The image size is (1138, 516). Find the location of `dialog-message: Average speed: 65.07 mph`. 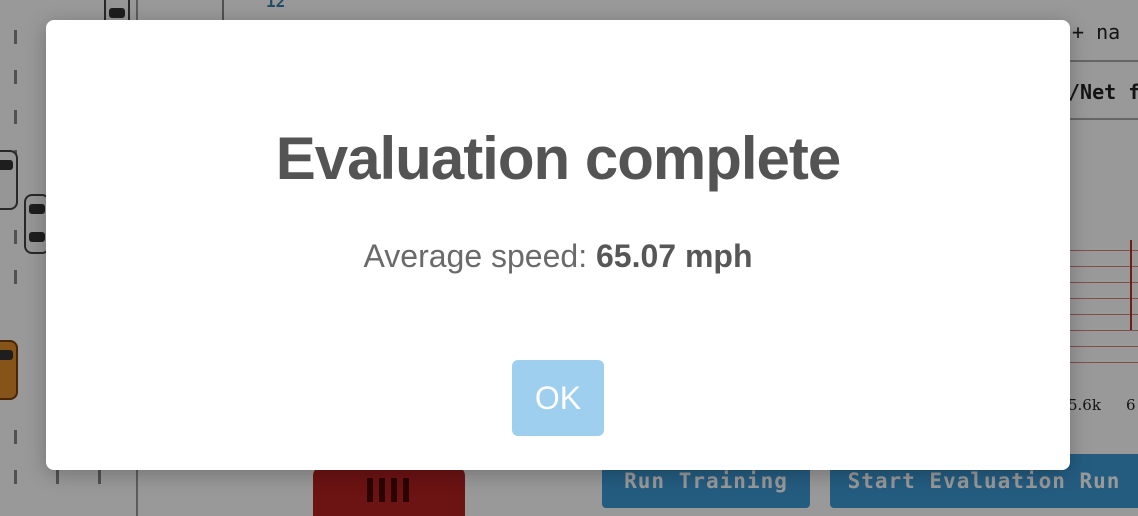

dialog-message: Average speed: 65.07 mph is located at coordinates (558, 256).